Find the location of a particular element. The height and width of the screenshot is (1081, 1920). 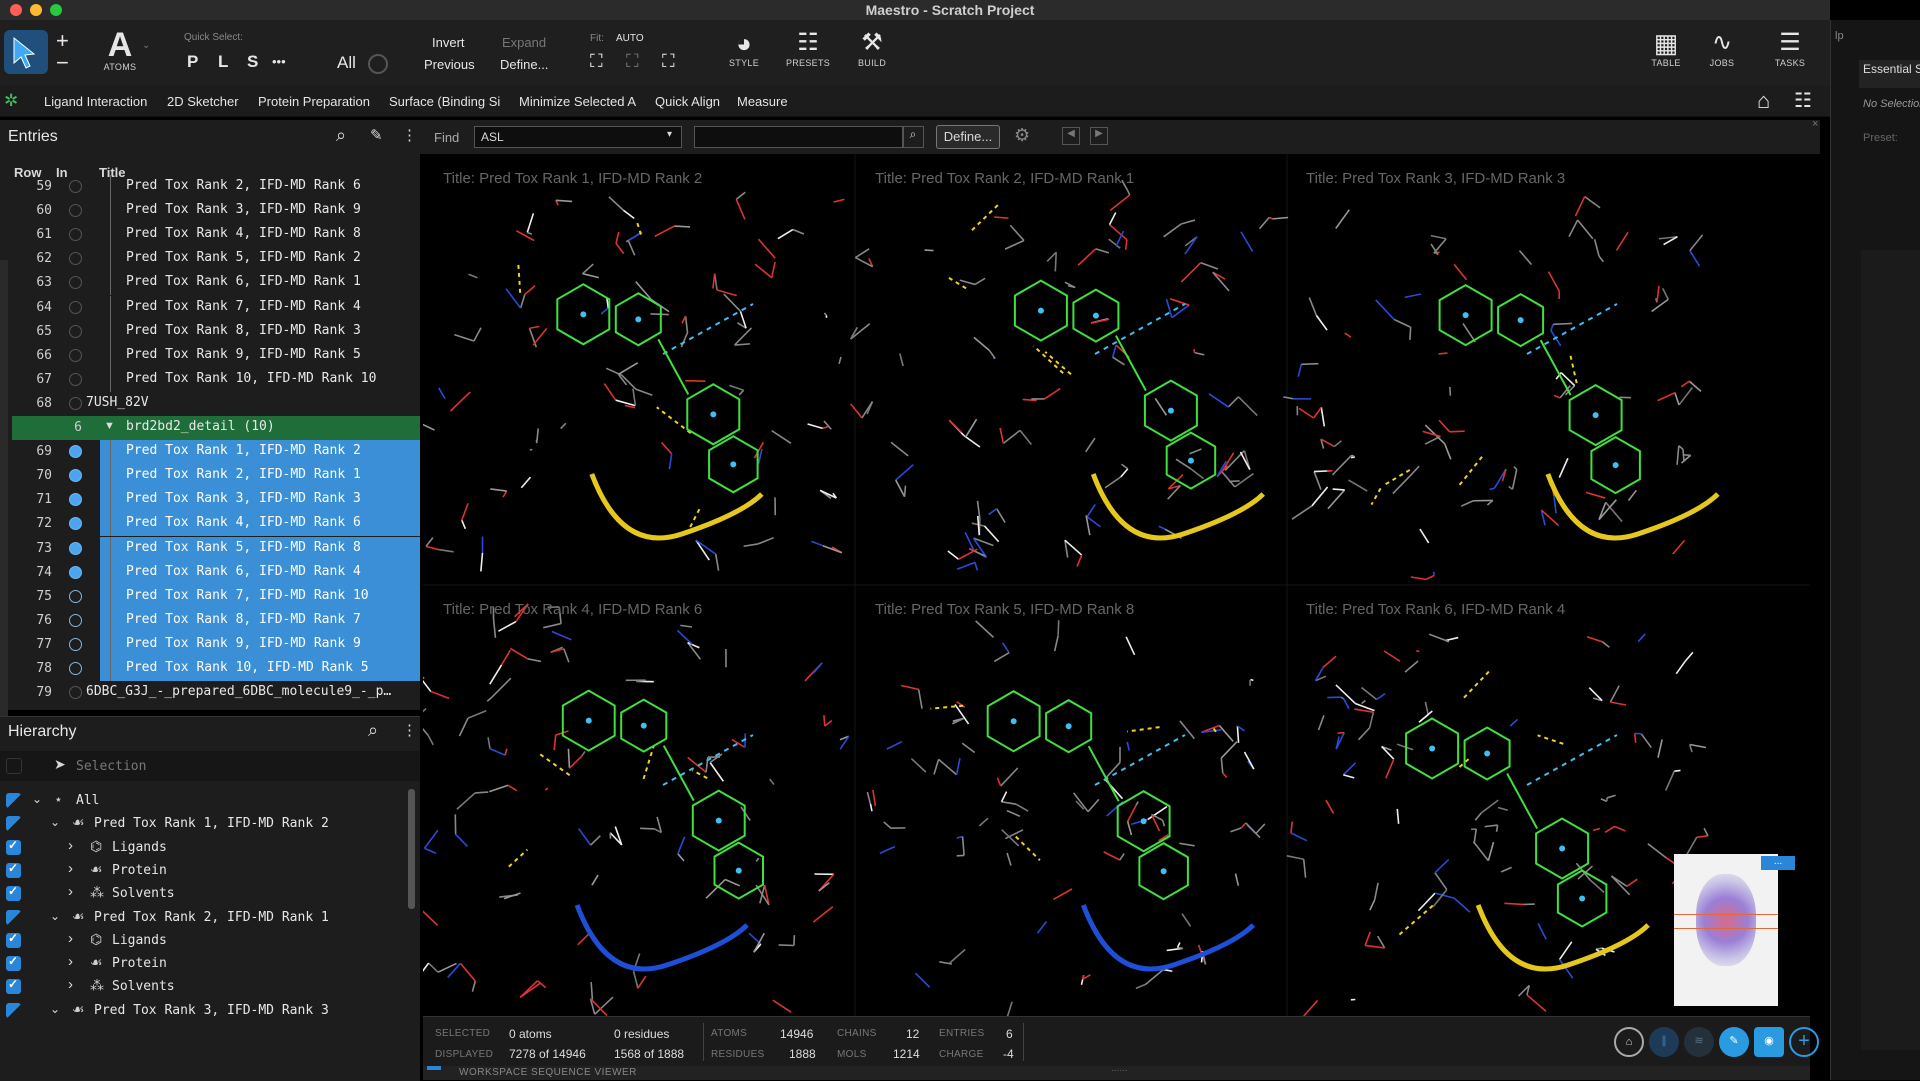

more-options-icon: ⋮ is located at coordinates (409, 135).